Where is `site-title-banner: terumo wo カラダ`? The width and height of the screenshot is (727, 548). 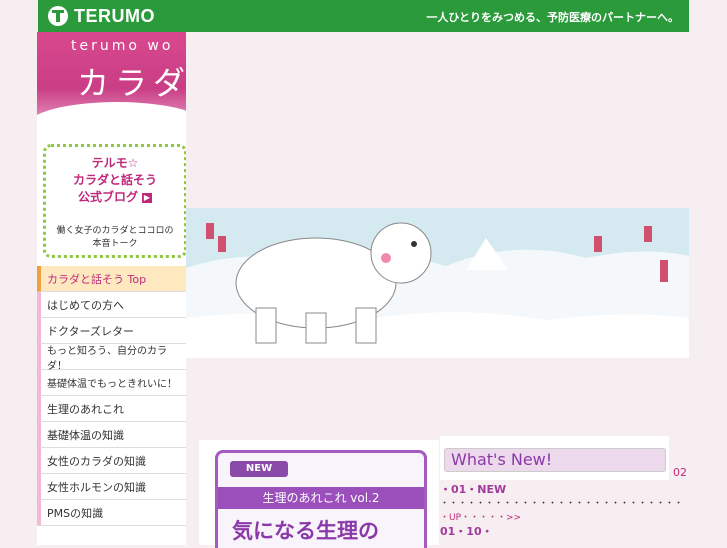 site-title-banner: terumo wo カラダ is located at coordinates (111, 79).